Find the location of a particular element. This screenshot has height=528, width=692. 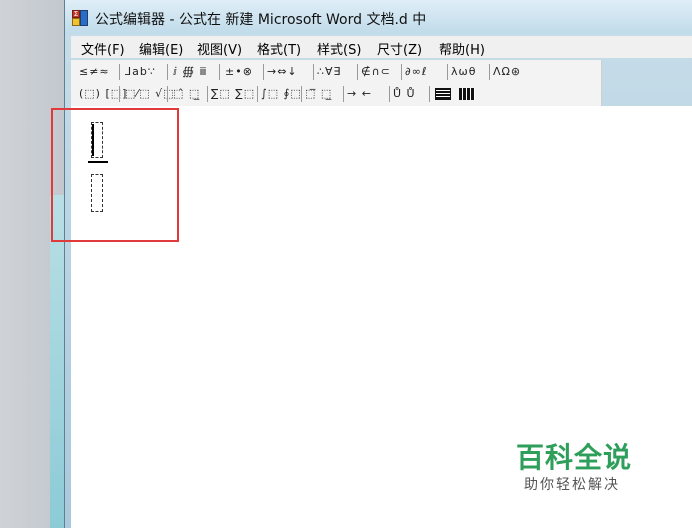

title-bar: Σ 公式编辑器 - 公式在 新建 Microsoft Word 文档.d 中 is located at coordinates (378, 17).